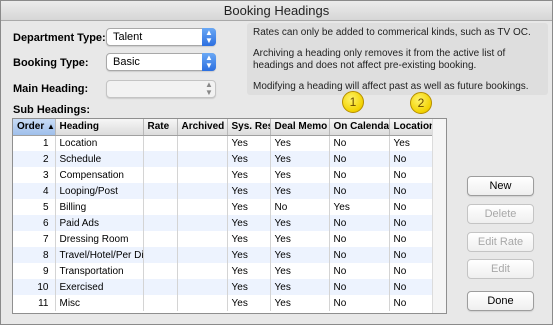  Describe the element at coordinates (34, 207) in the screenshot. I see `cell-order: 5` at that location.